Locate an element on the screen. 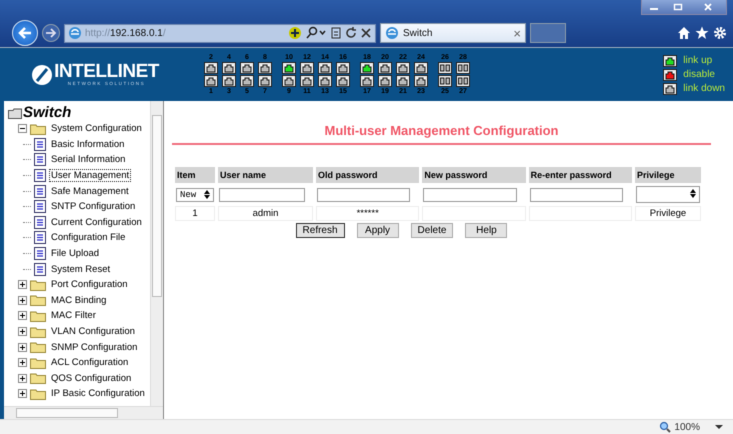  maximize-icon is located at coordinates (678, 7).